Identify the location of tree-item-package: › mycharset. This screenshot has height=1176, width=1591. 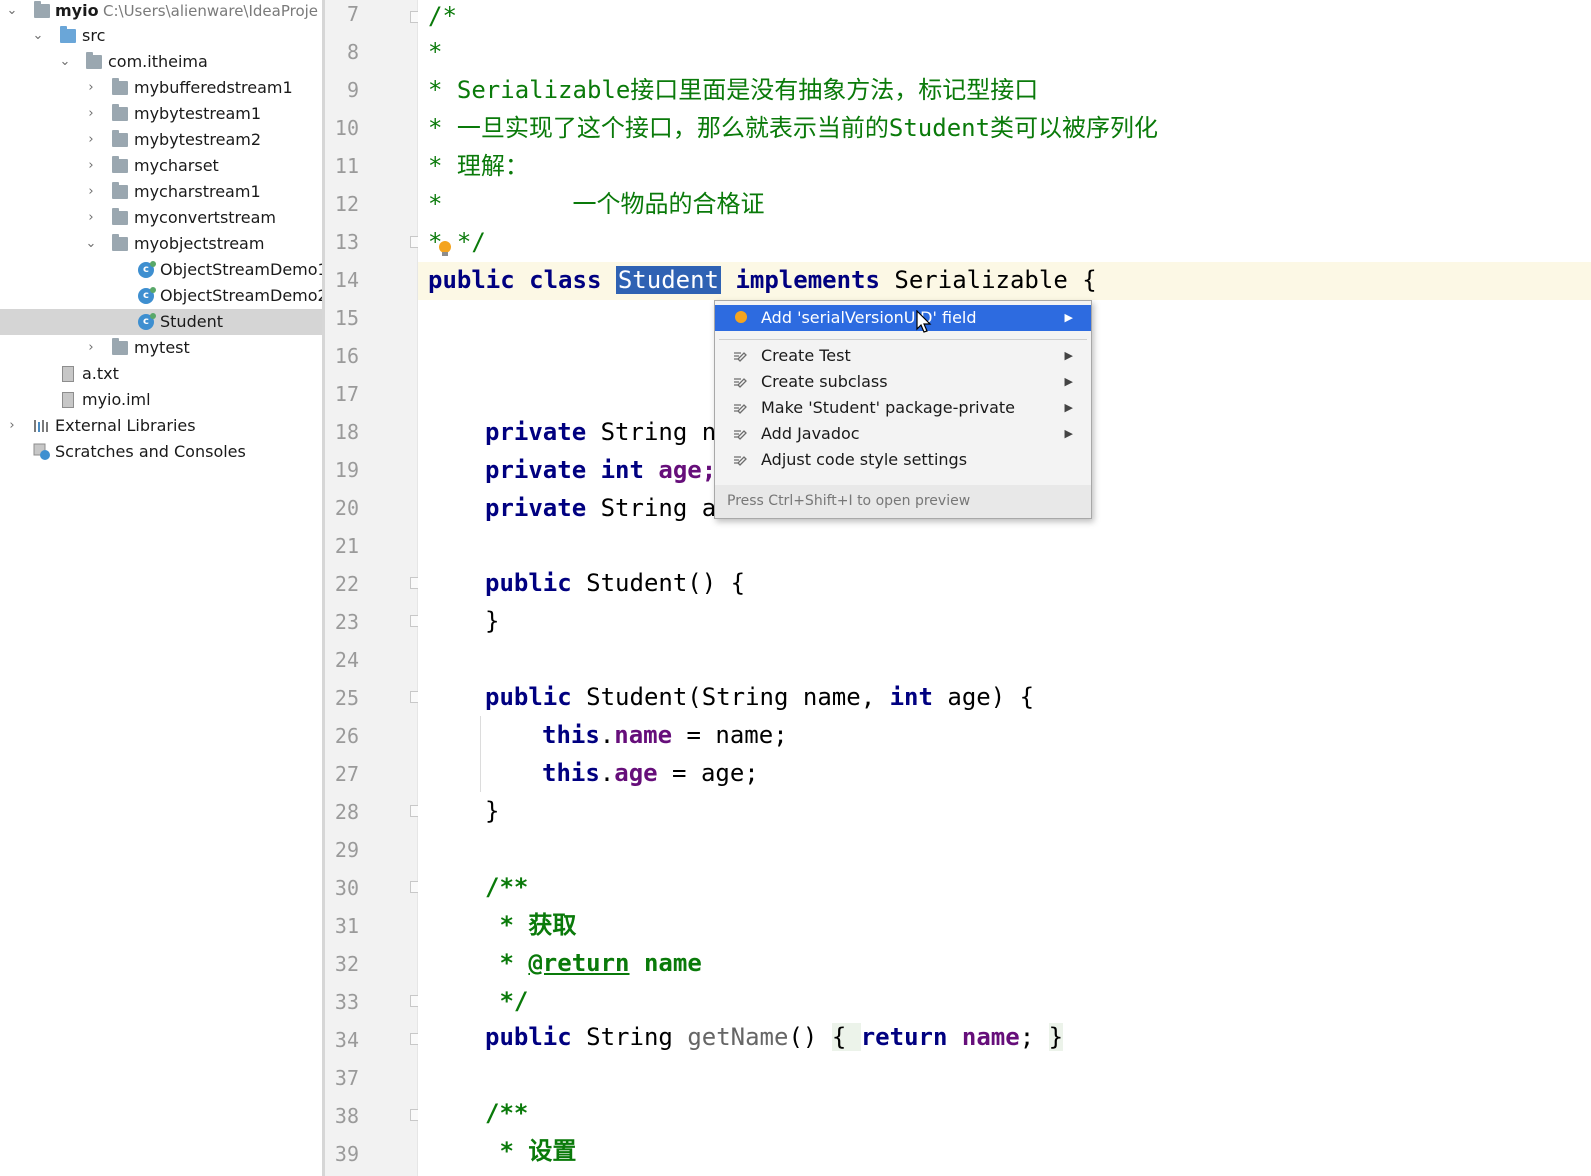
(161, 166).